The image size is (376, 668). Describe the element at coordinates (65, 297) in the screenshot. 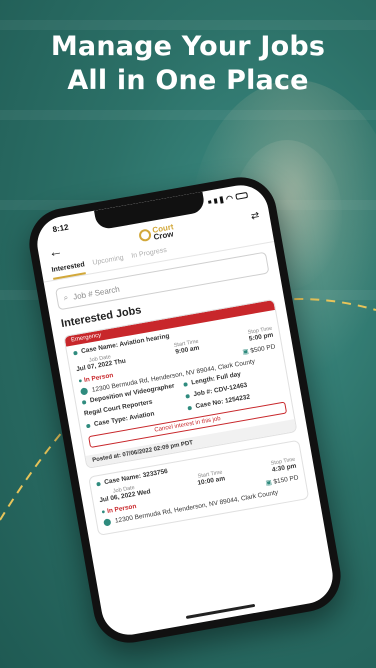

I see `search-icon: ⌕` at that location.